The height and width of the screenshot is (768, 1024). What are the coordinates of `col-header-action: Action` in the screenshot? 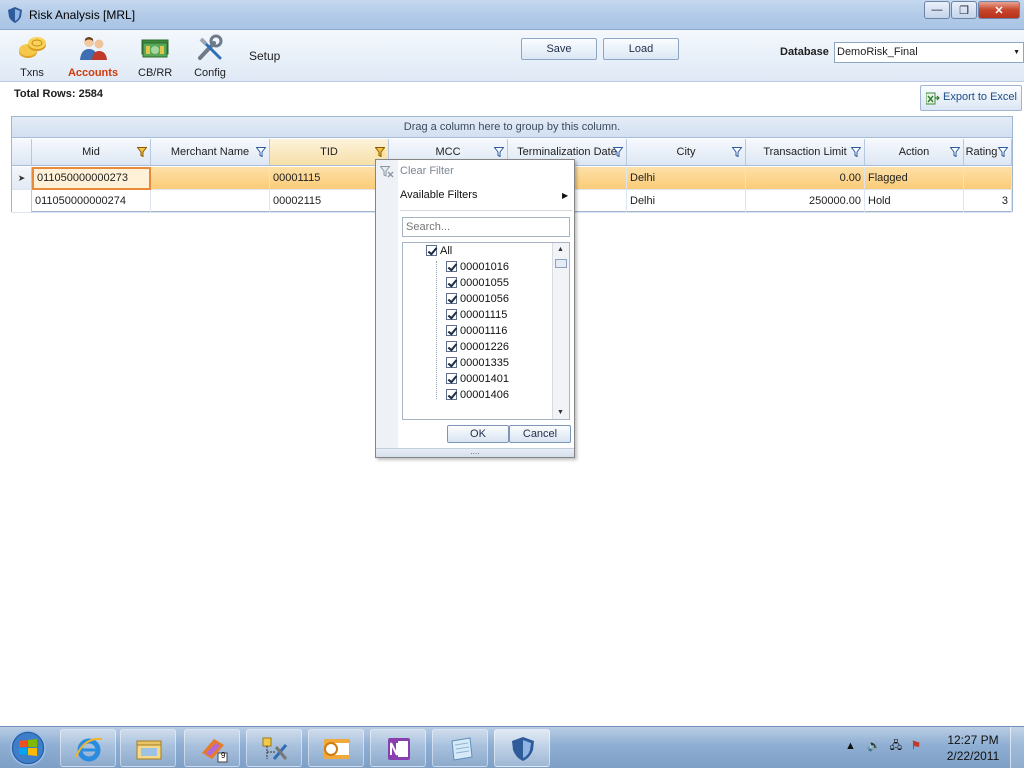 It's located at (914, 152).